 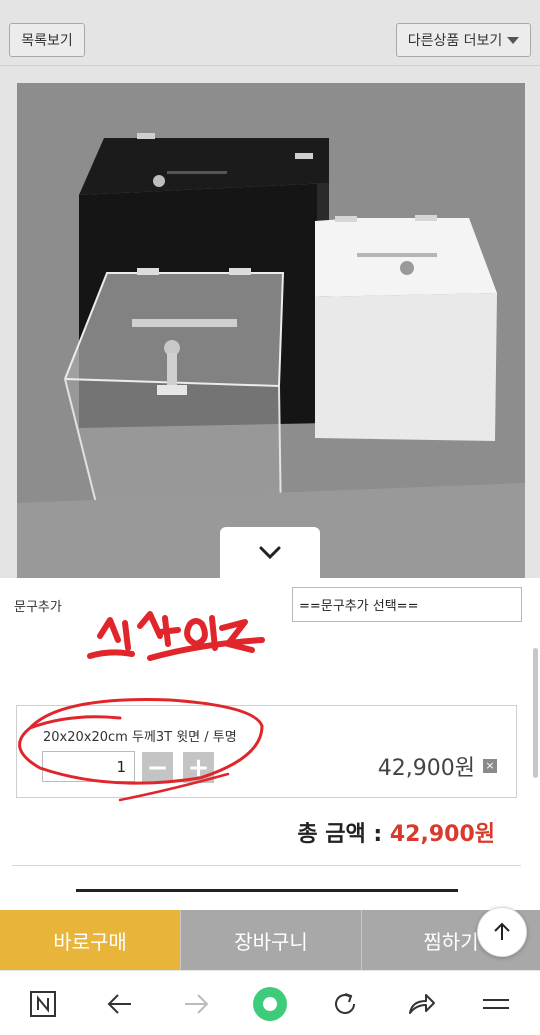 I want to click on more-products-dropdown: 다른상품 더보기, so click(x=463, y=40).